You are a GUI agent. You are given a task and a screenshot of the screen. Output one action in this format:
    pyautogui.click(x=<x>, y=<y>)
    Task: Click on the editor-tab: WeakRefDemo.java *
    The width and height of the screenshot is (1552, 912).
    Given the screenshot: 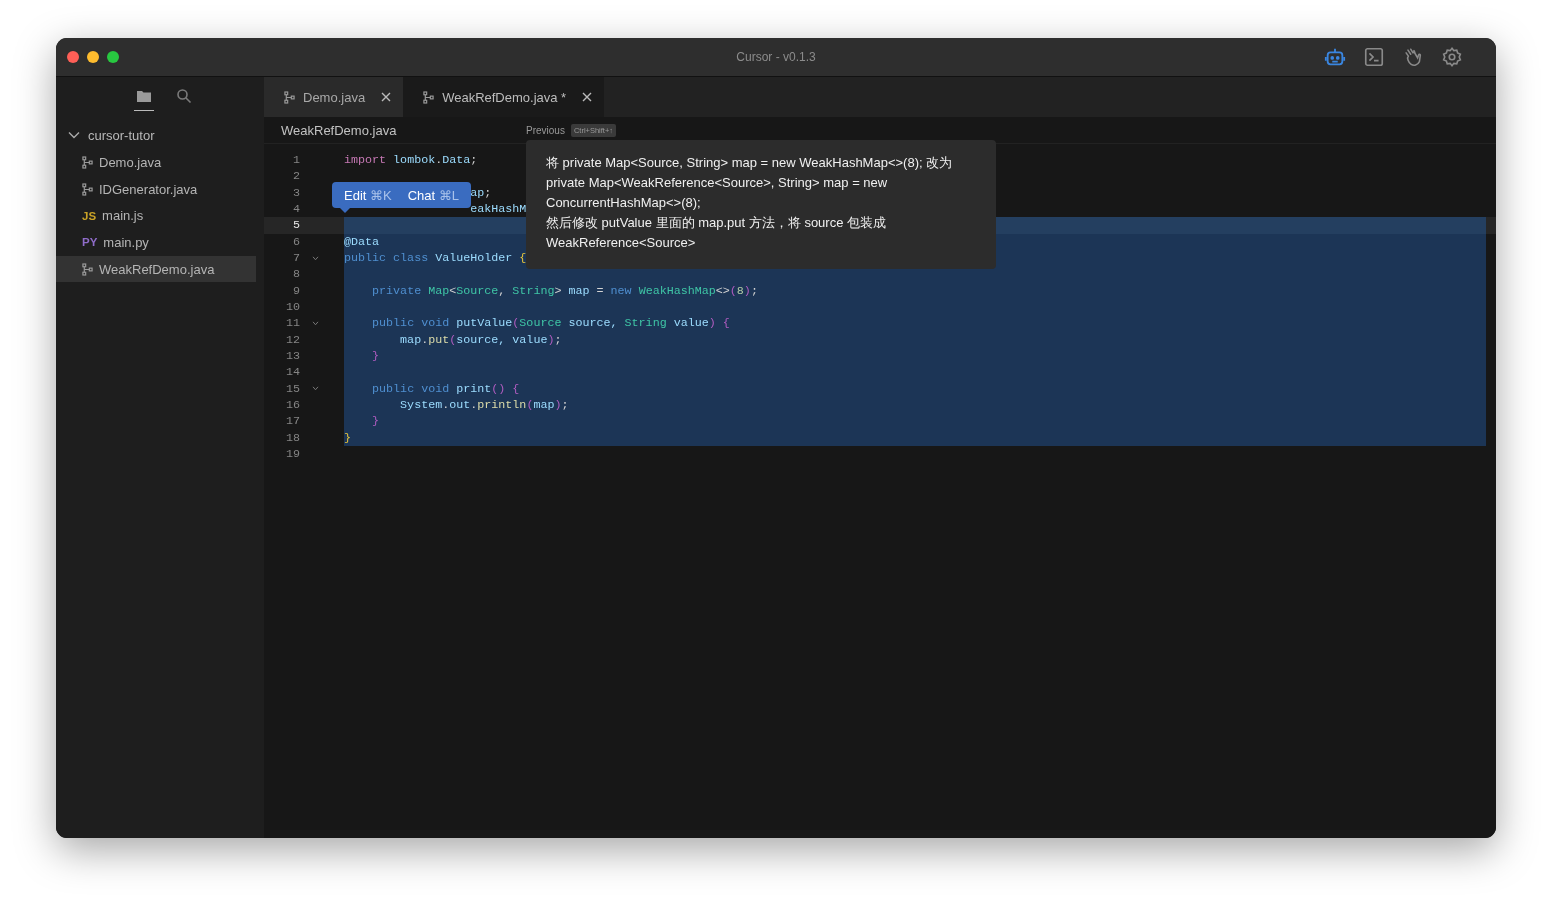 What is the action you would take?
    pyautogui.click(x=504, y=97)
    